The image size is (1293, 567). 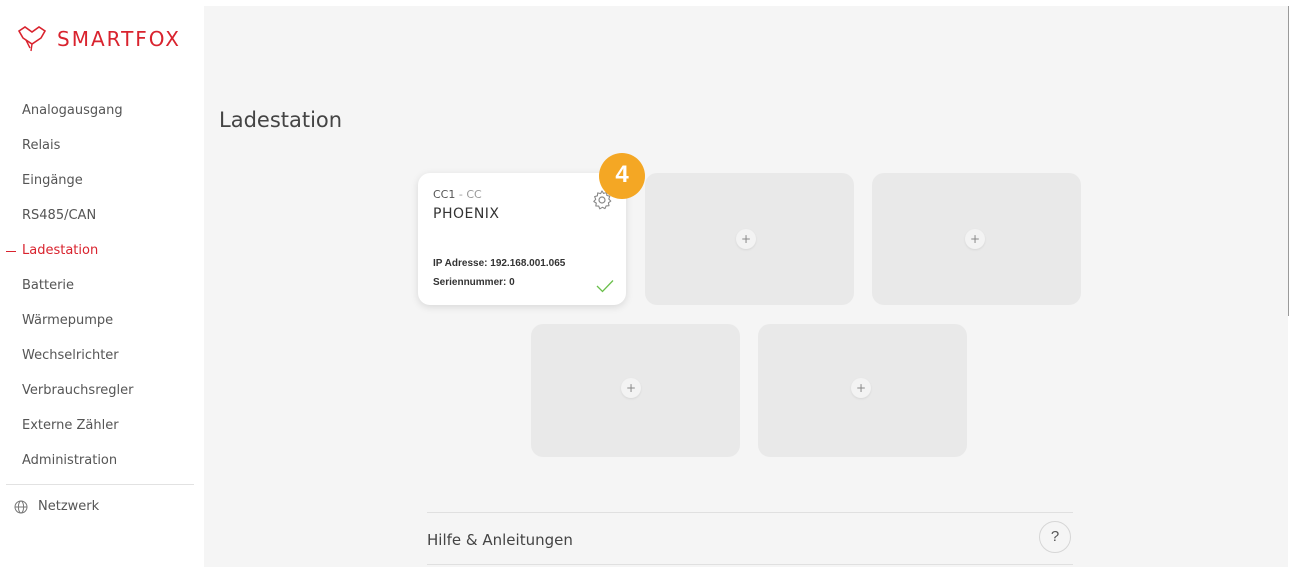 What do you see at coordinates (100, 484) in the screenshot?
I see `sidebar-divider` at bounding box center [100, 484].